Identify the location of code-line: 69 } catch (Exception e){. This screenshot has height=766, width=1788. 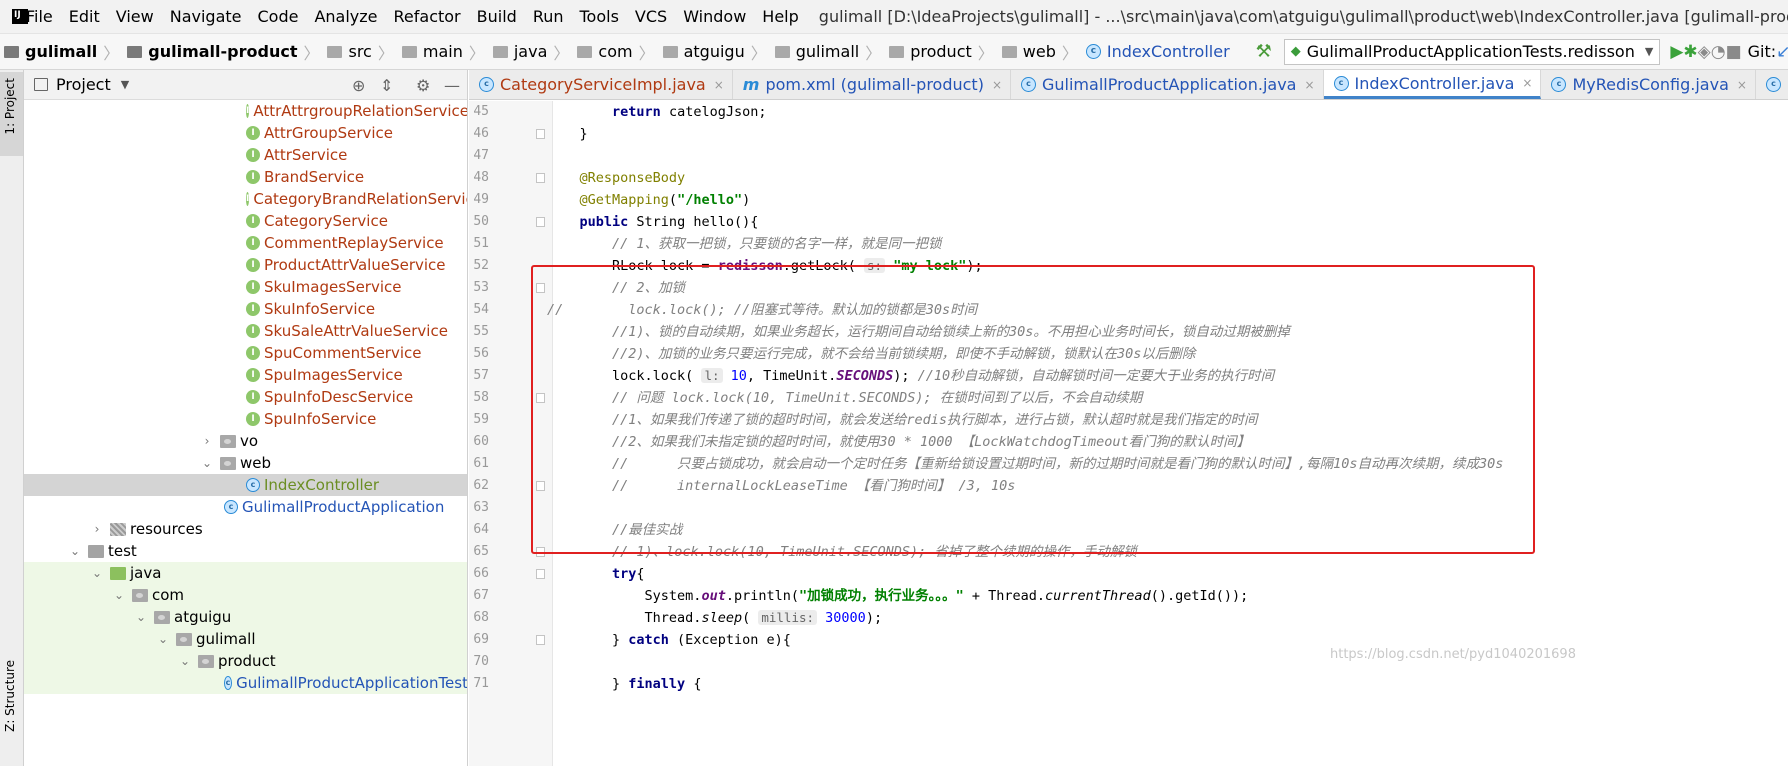
(1128, 640).